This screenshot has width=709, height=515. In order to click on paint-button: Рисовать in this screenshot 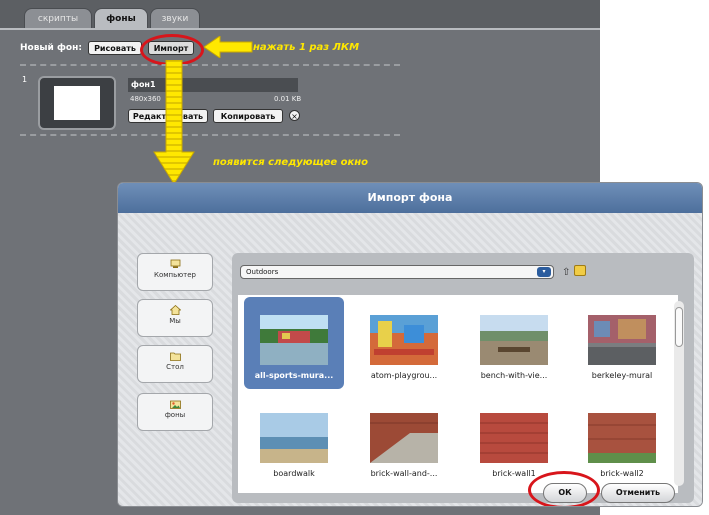, I will do `click(115, 48)`.